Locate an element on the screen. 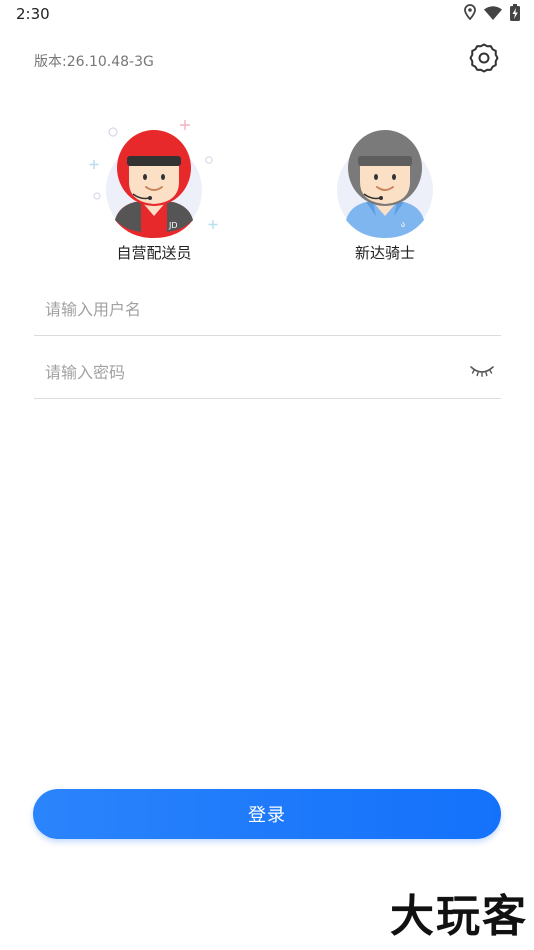 This screenshot has height=950, width=534. avatar-self-courier: JD is located at coordinates (154, 179).